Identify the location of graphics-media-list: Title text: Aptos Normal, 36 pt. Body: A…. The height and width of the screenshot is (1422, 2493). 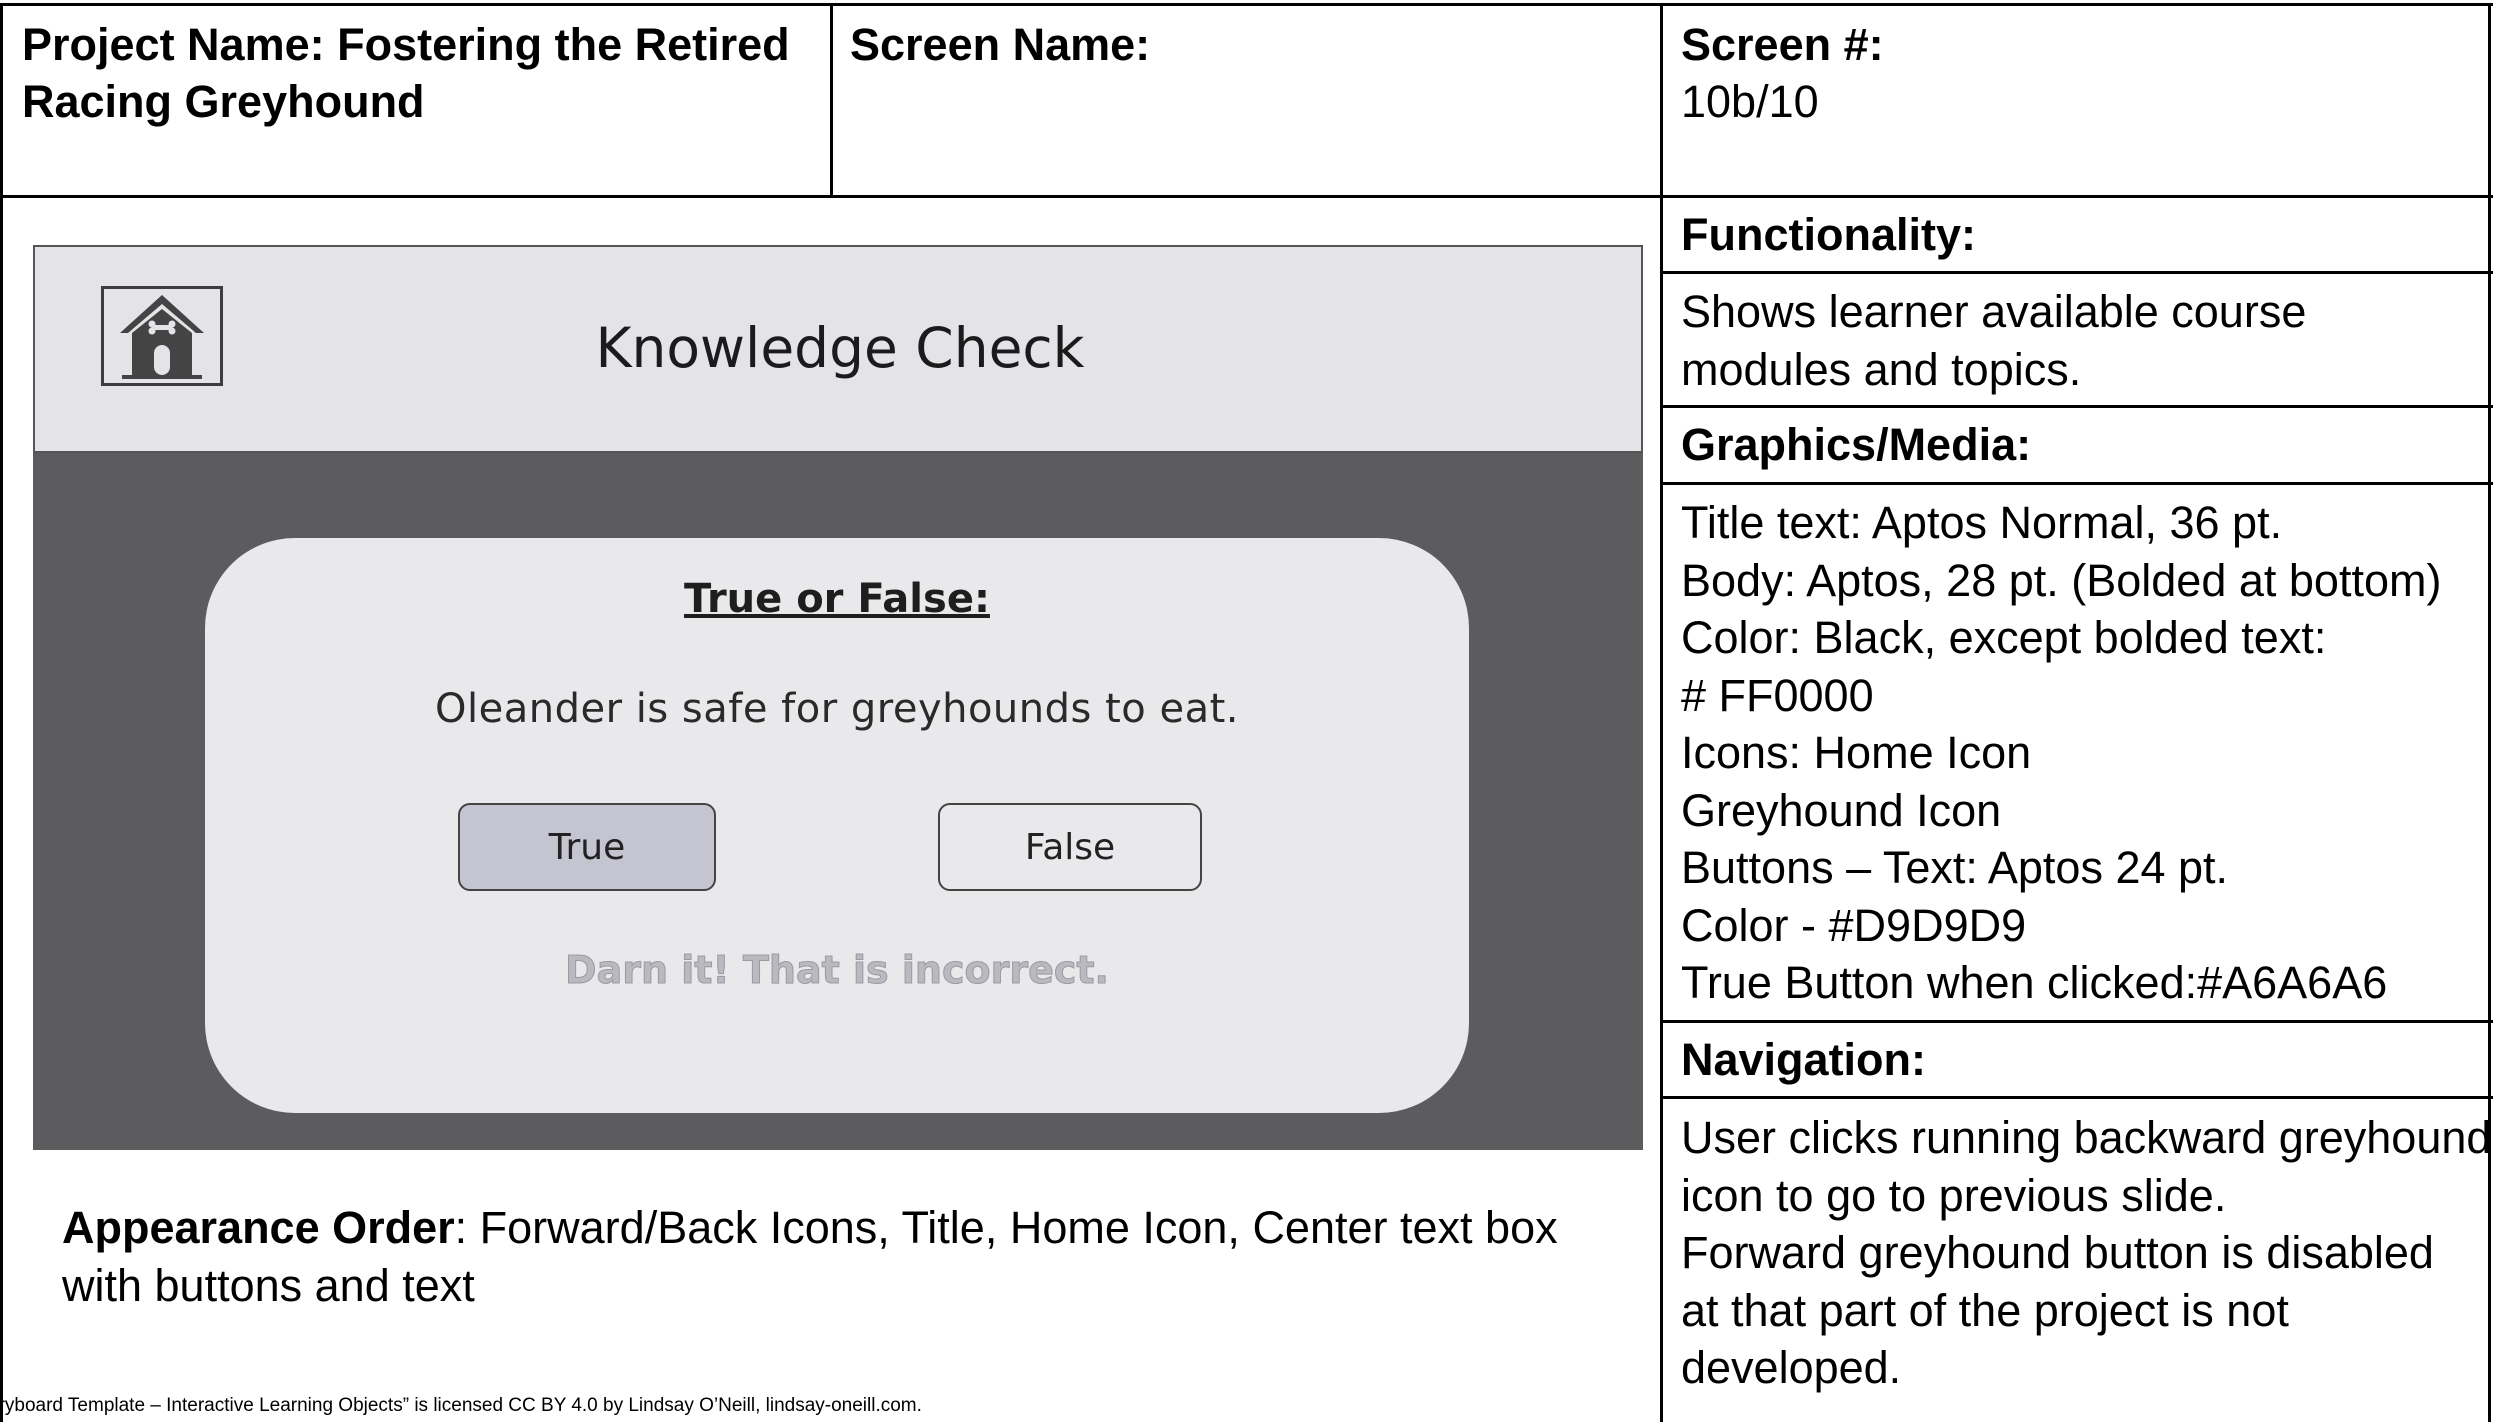
(2081, 753).